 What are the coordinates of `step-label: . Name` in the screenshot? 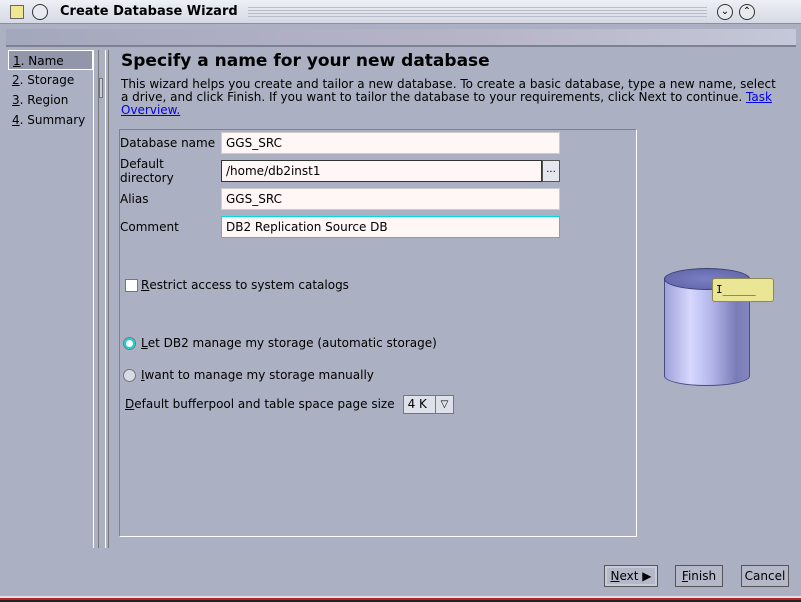 It's located at (42, 61).